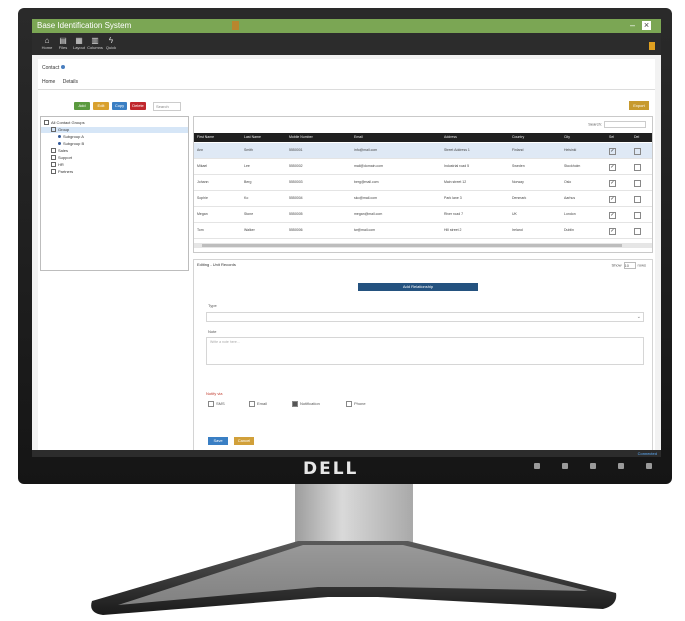 The height and width of the screenshot is (621, 685). Describe the element at coordinates (50, 68) in the screenshot. I see `breadcrumb-label: Contact` at that location.